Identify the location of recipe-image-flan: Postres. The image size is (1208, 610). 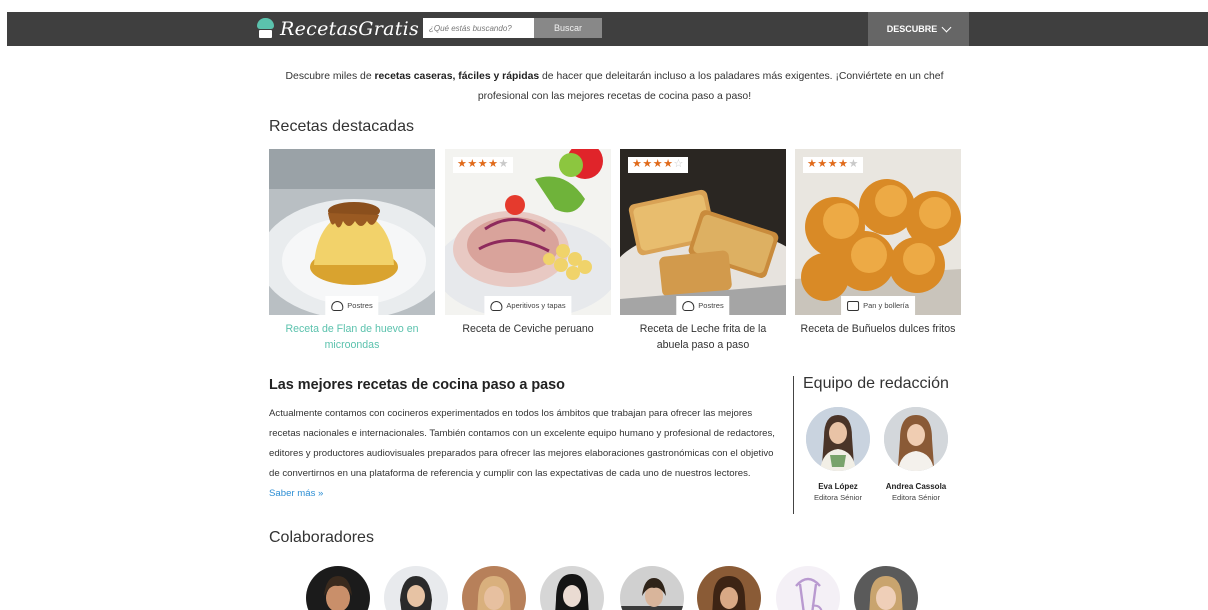
(352, 232).